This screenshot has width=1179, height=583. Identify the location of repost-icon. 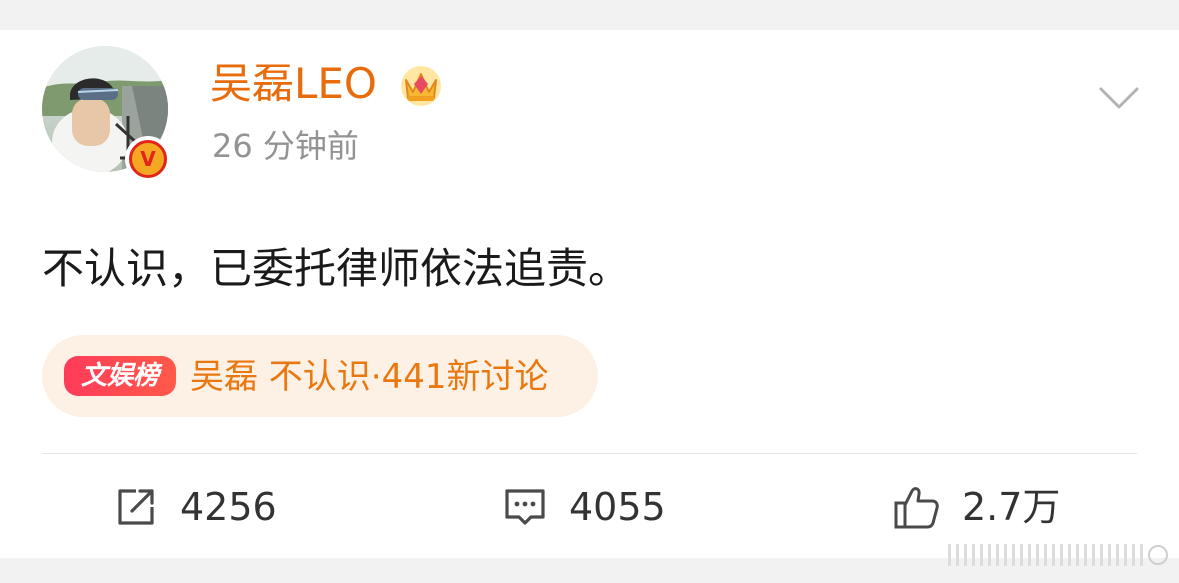
(136, 507).